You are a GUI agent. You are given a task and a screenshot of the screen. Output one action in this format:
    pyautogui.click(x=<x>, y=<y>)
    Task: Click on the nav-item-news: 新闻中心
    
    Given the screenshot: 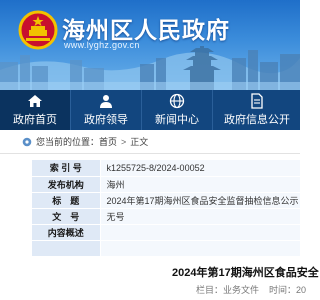 What is the action you would take?
    pyautogui.click(x=177, y=110)
    